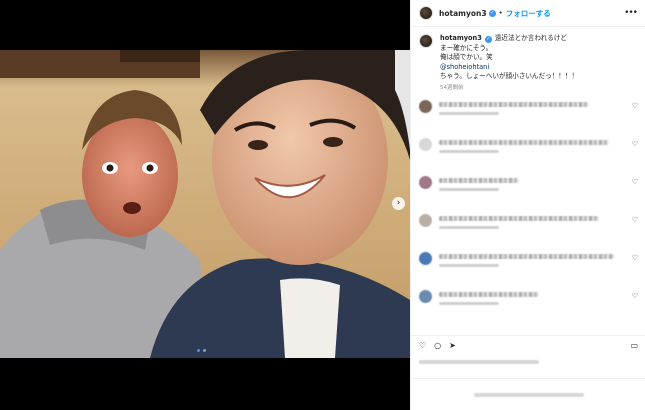 The width and height of the screenshot is (645, 410). Describe the element at coordinates (426, 41) in the screenshot. I see `caption-avatar` at that location.